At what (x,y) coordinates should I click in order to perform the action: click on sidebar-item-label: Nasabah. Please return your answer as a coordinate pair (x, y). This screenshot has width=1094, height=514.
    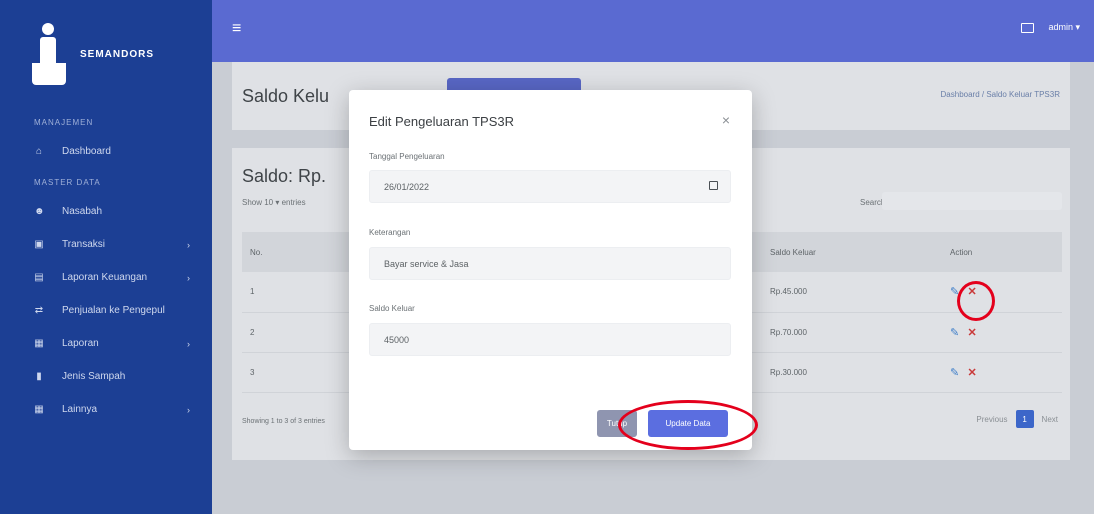
    Looking at the image, I should click on (82, 211).